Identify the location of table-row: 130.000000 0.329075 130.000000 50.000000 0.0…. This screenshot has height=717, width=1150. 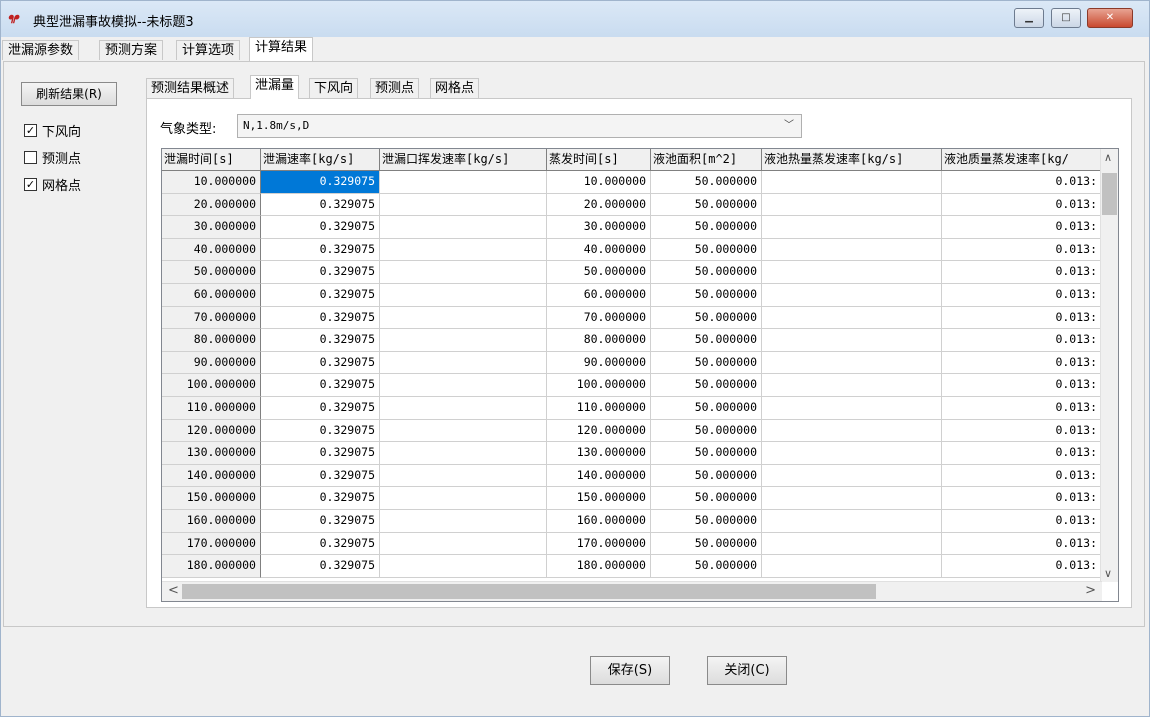
(632, 453).